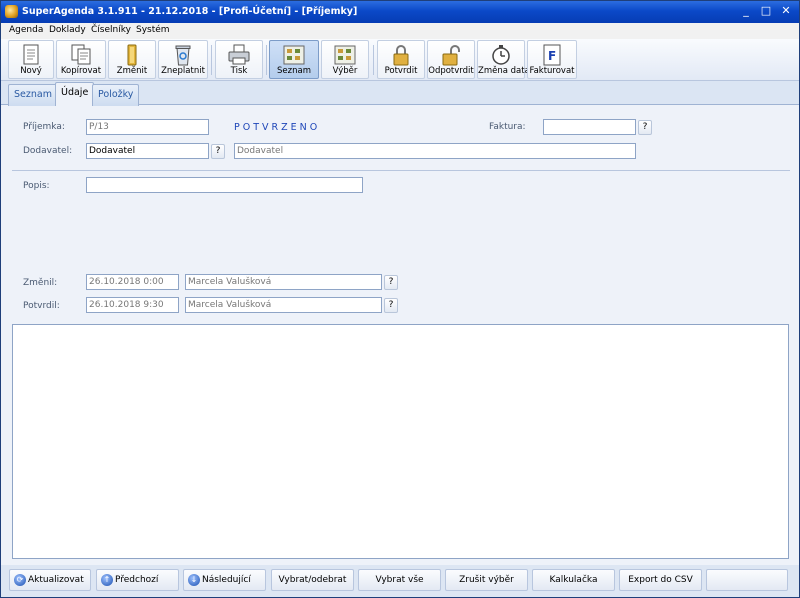  I want to click on list-view-icon, so click(294, 55).